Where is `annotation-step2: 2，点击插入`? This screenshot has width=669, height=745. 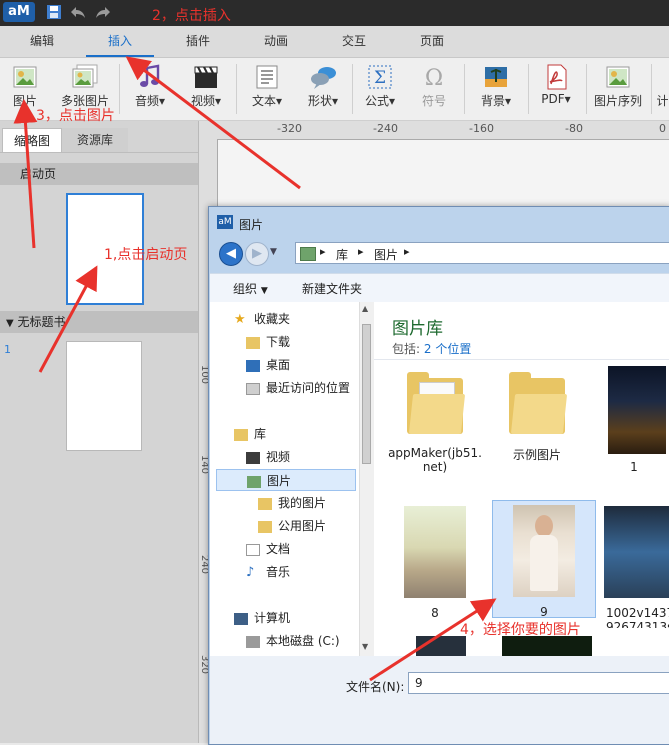 annotation-step2: 2，点击插入 is located at coordinates (191, 16).